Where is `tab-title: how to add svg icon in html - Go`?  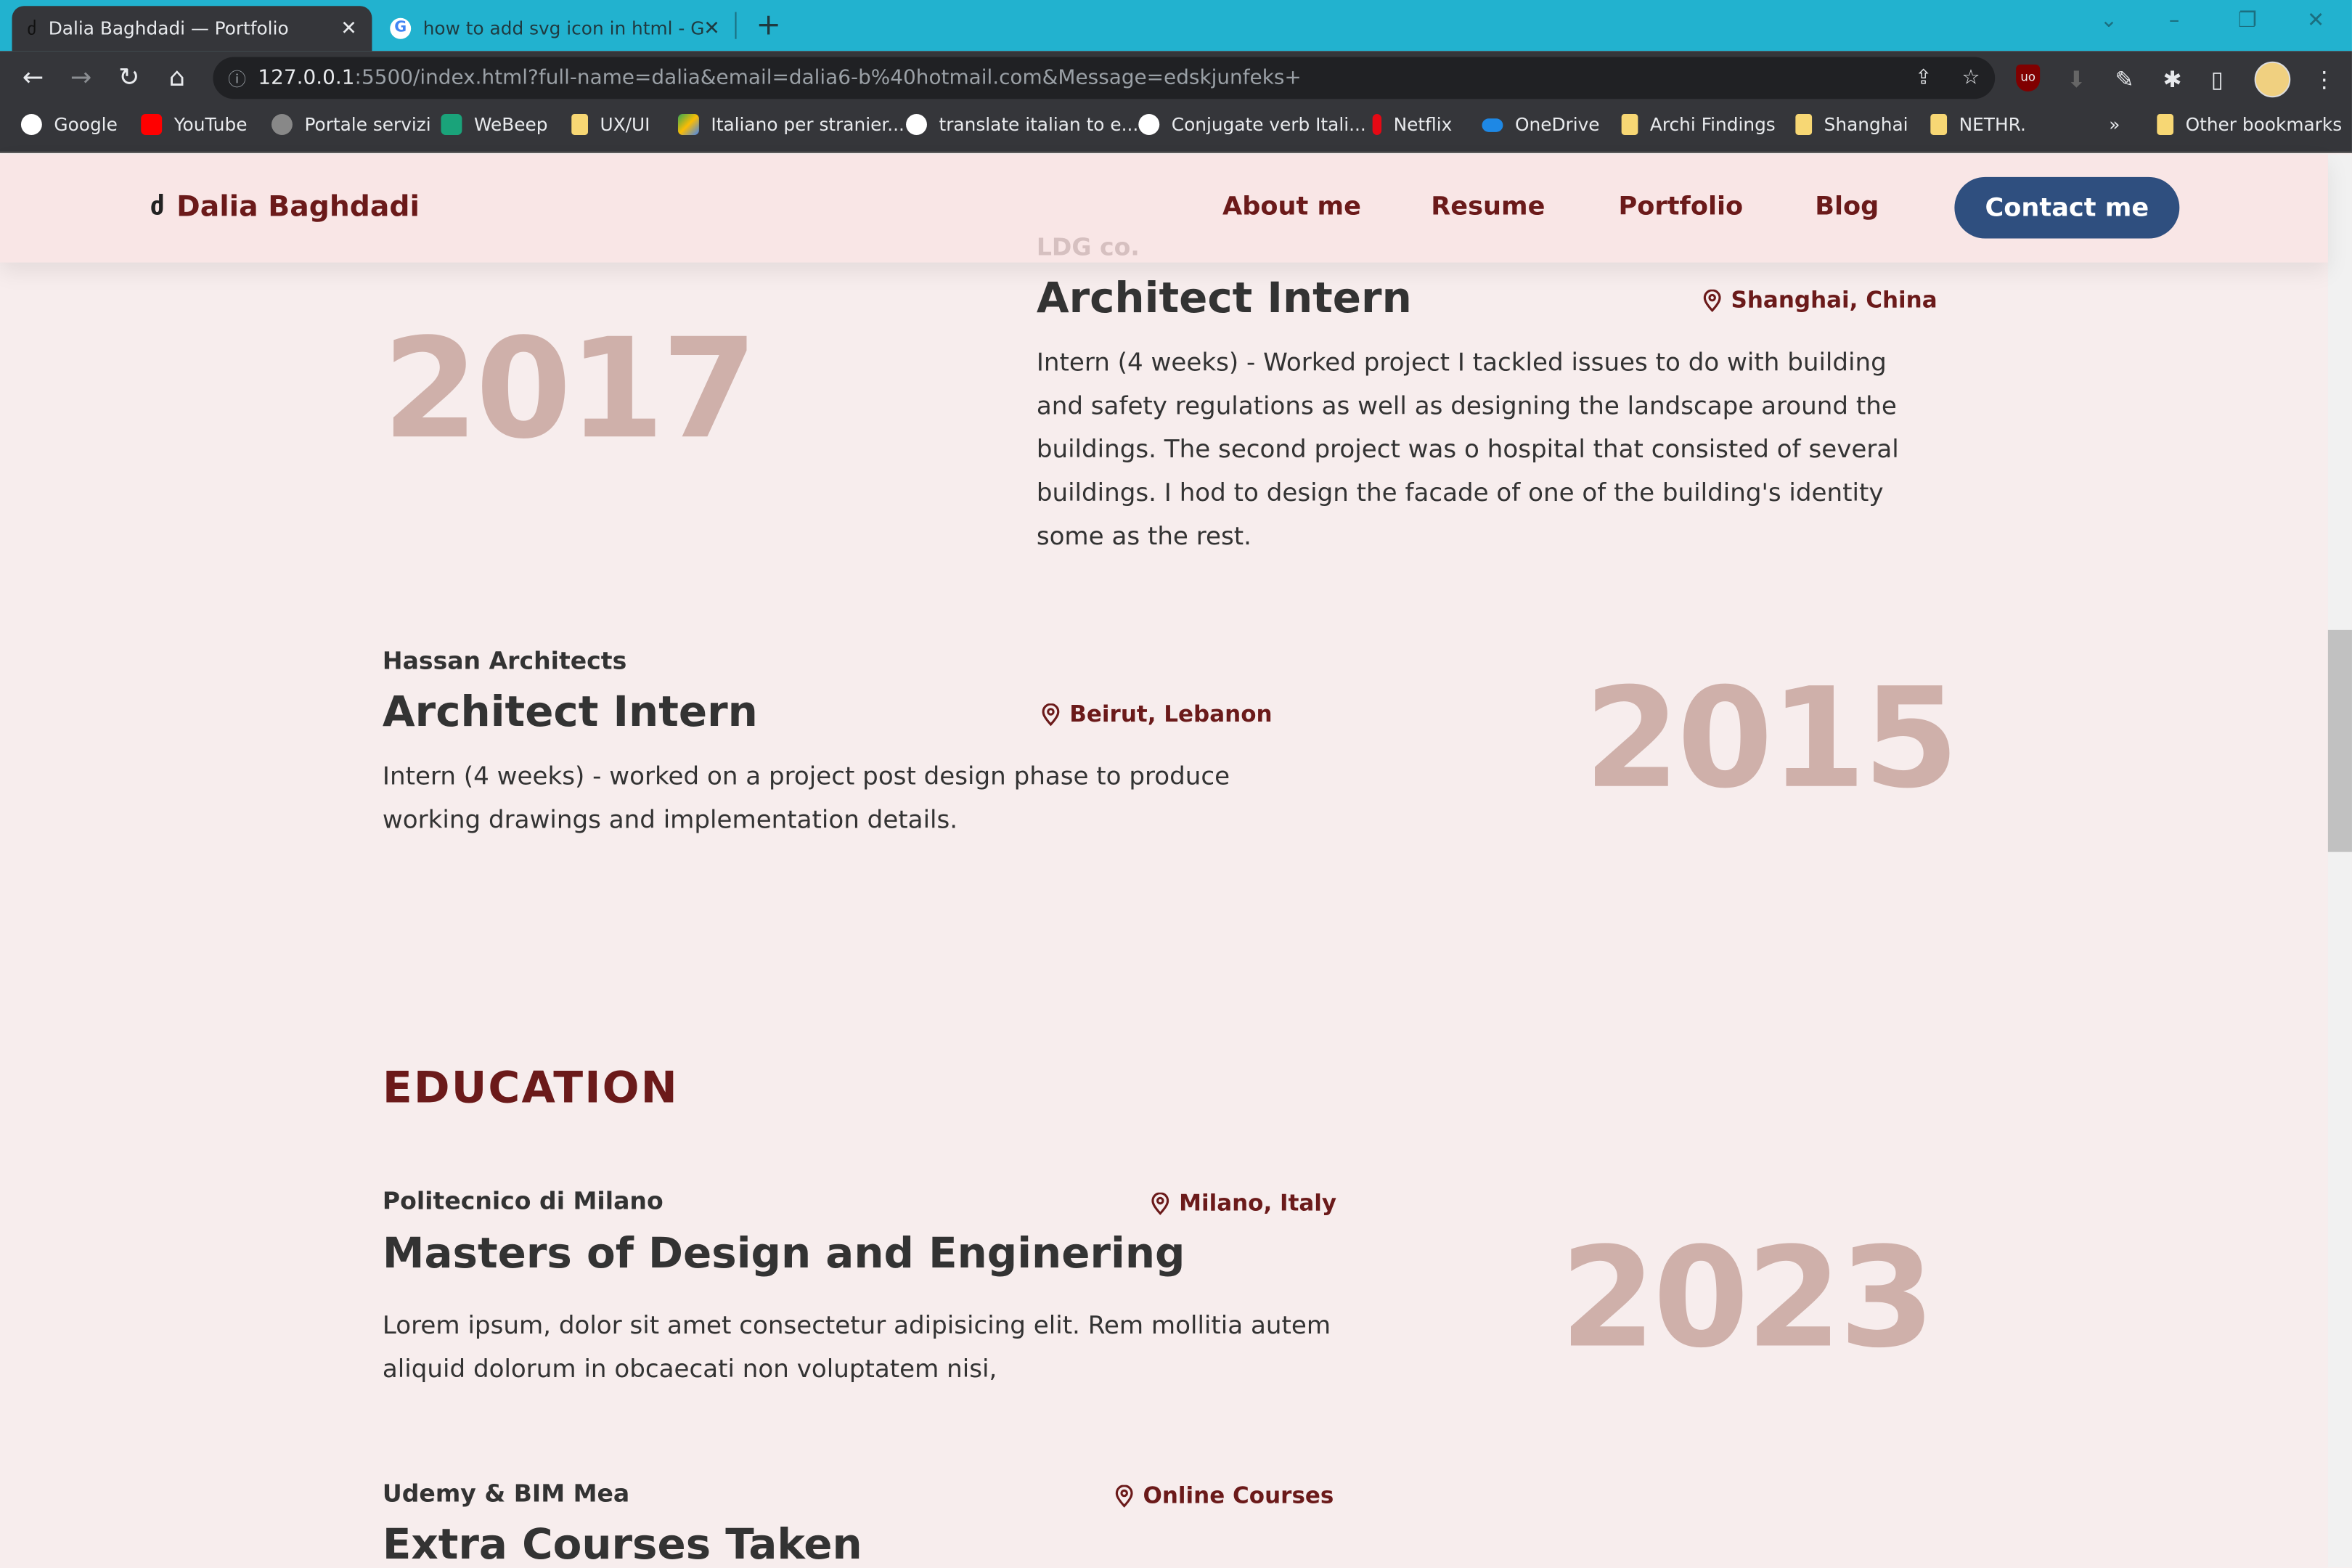 tab-title: how to add svg icon in html - Go is located at coordinates (563, 28).